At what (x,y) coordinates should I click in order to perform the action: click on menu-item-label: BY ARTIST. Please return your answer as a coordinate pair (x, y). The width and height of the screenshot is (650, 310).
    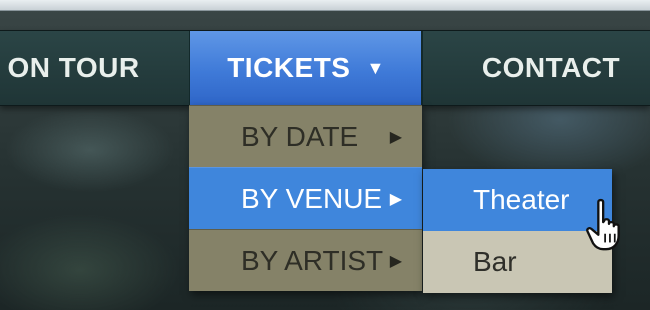
    Looking at the image, I should click on (312, 260).